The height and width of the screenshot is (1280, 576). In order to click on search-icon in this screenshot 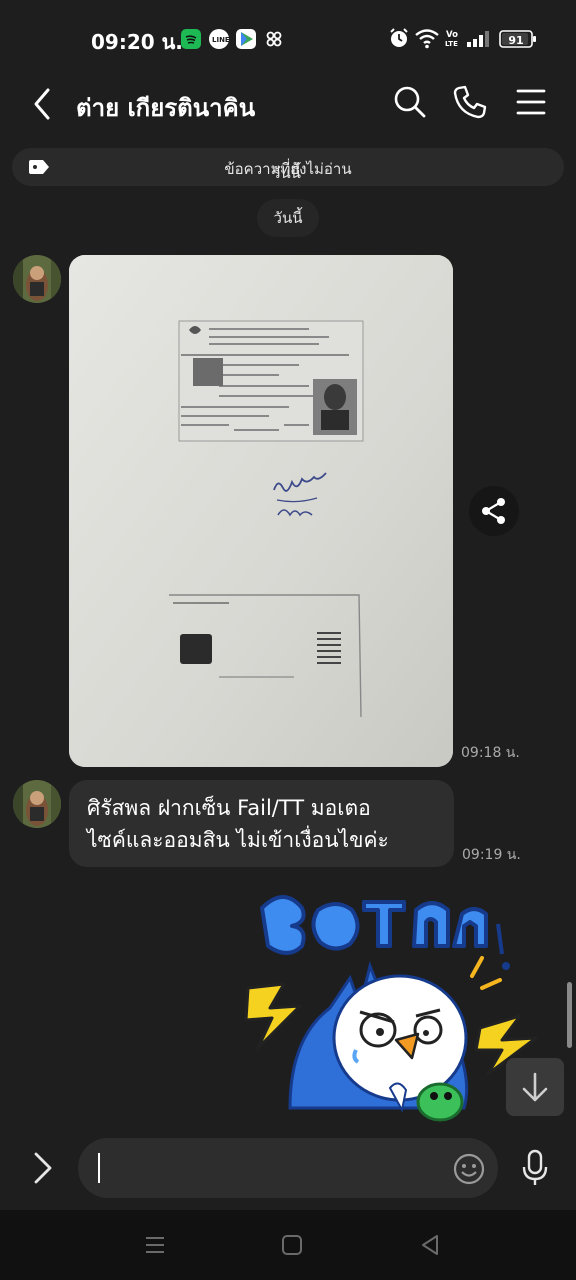, I will do `click(410, 102)`.